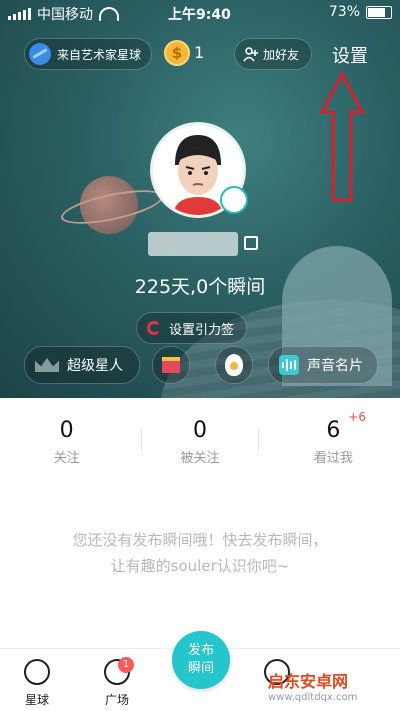 The image size is (400, 711). Describe the element at coordinates (357, 417) in the screenshot. I see `visitor-delta-badge: +6` at that location.